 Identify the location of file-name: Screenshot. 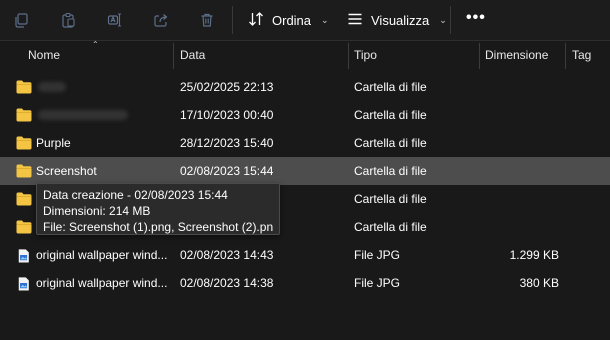
(66, 171).